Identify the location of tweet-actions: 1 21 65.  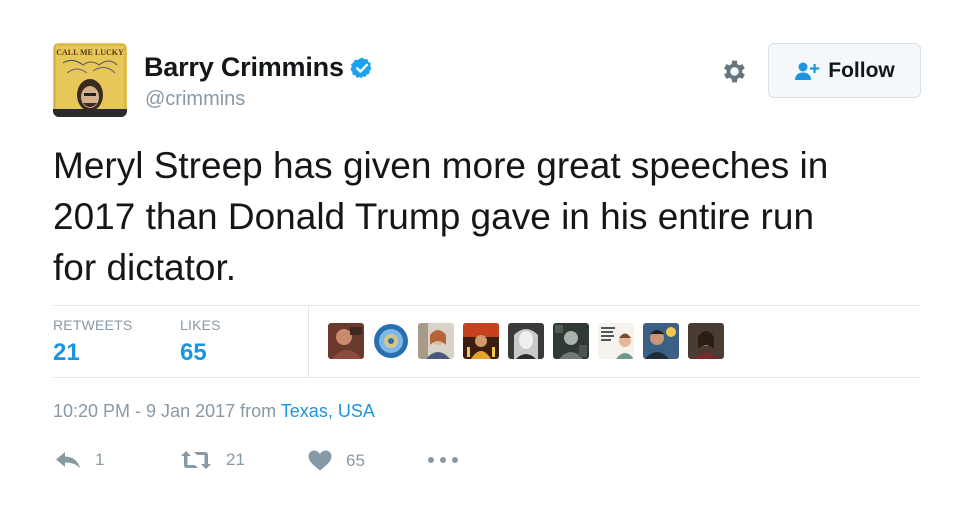
(265, 464).